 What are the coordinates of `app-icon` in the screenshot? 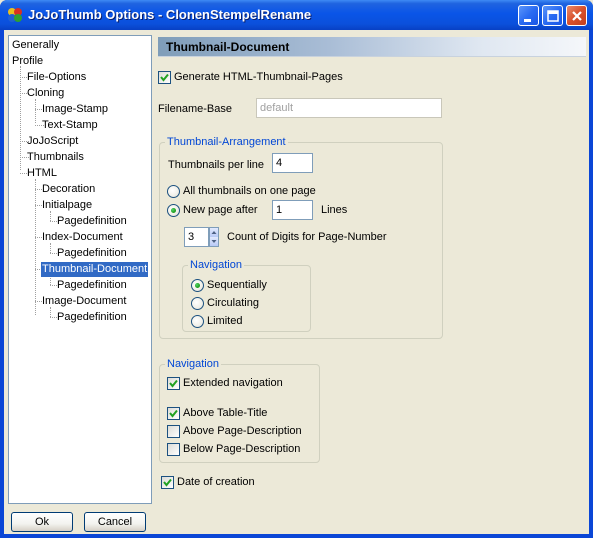 It's located at (15, 15).